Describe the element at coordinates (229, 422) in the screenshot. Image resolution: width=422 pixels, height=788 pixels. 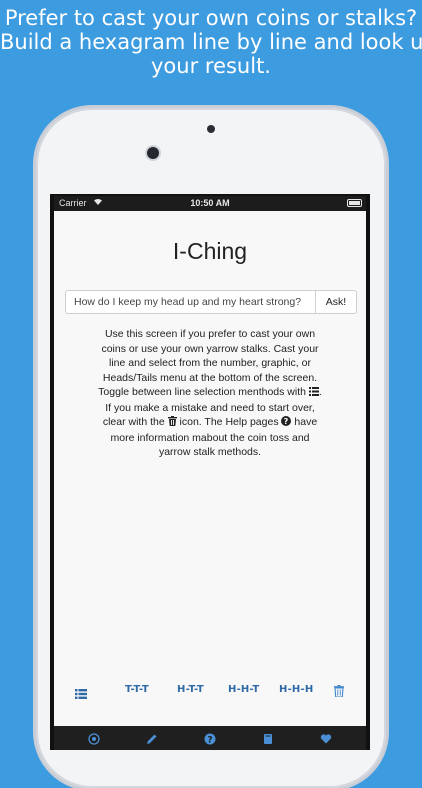
I see `instructions-part-3: icon. The Help pages` at that location.